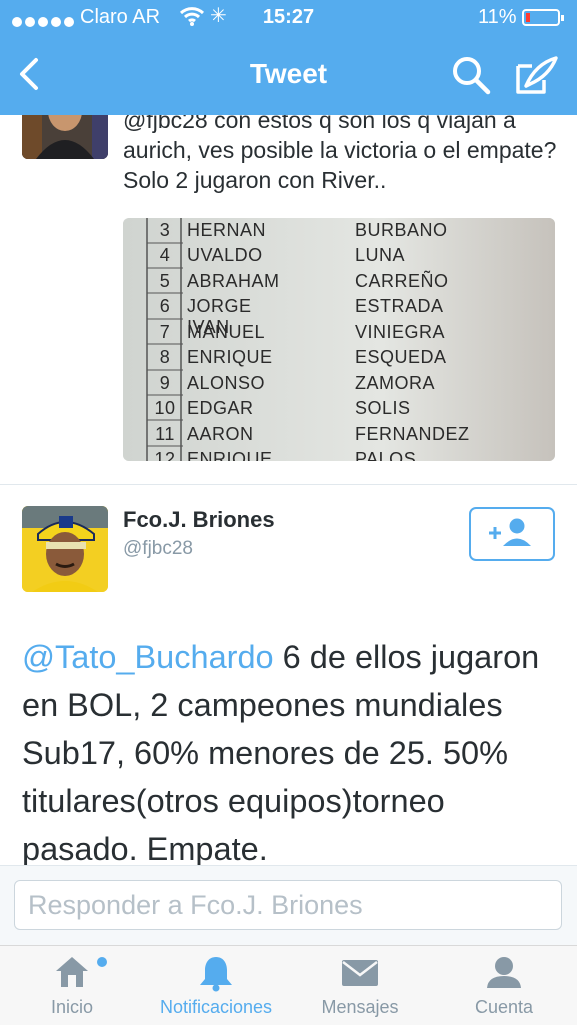 The height and width of the screenshot is (1025, 577). What do you see at coordinates (537, 75) in the screenshot?
I see `compose-icon` at bounding box center [537, 75].